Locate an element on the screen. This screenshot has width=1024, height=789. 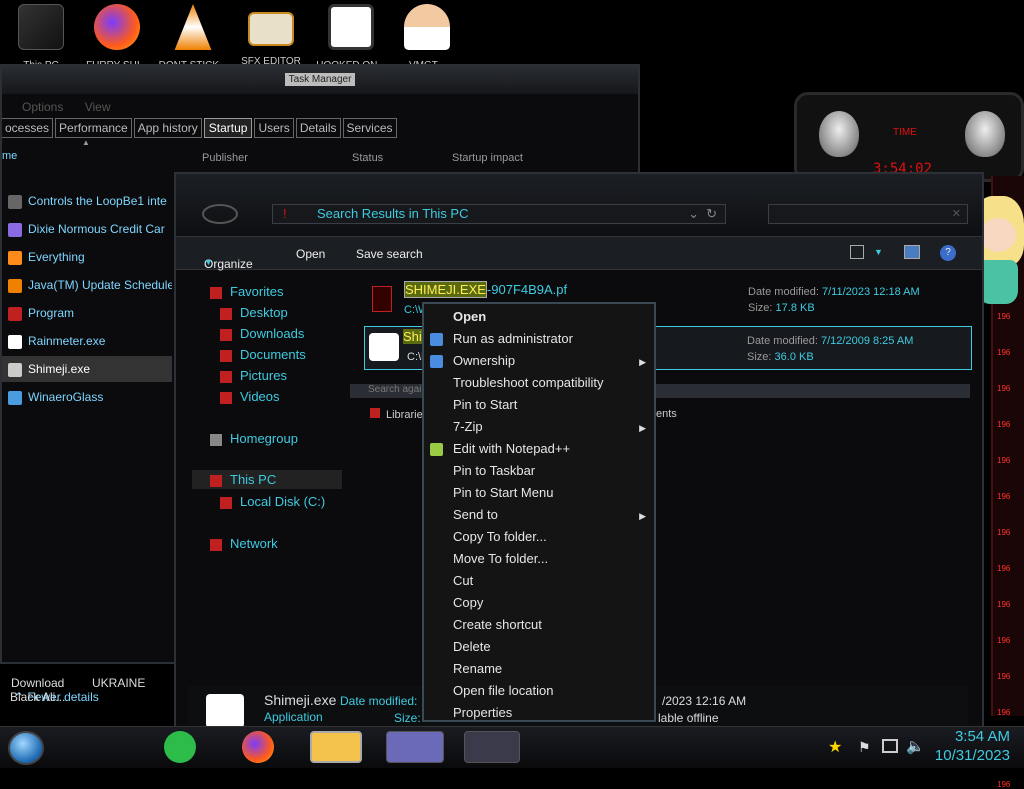
context-menu-item: 7-Zip is located at coordinates (468, 426).